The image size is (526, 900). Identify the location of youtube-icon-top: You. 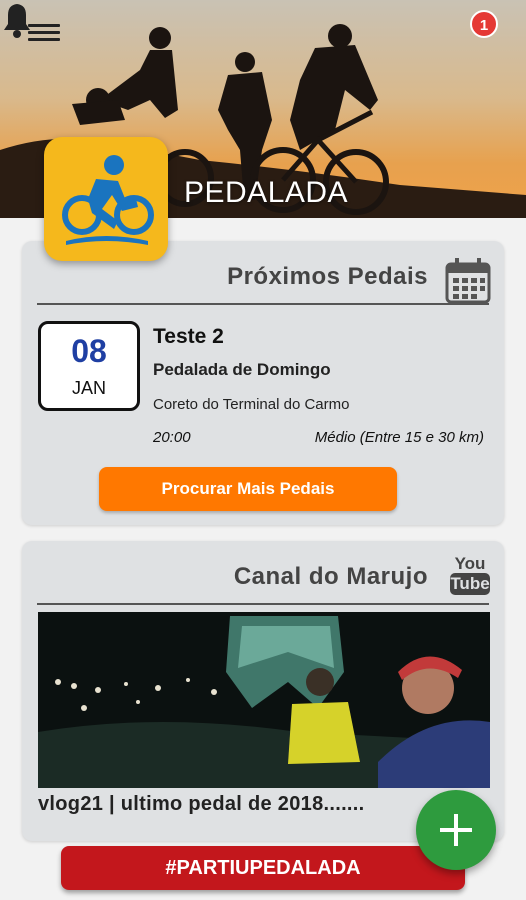
(470, 563).